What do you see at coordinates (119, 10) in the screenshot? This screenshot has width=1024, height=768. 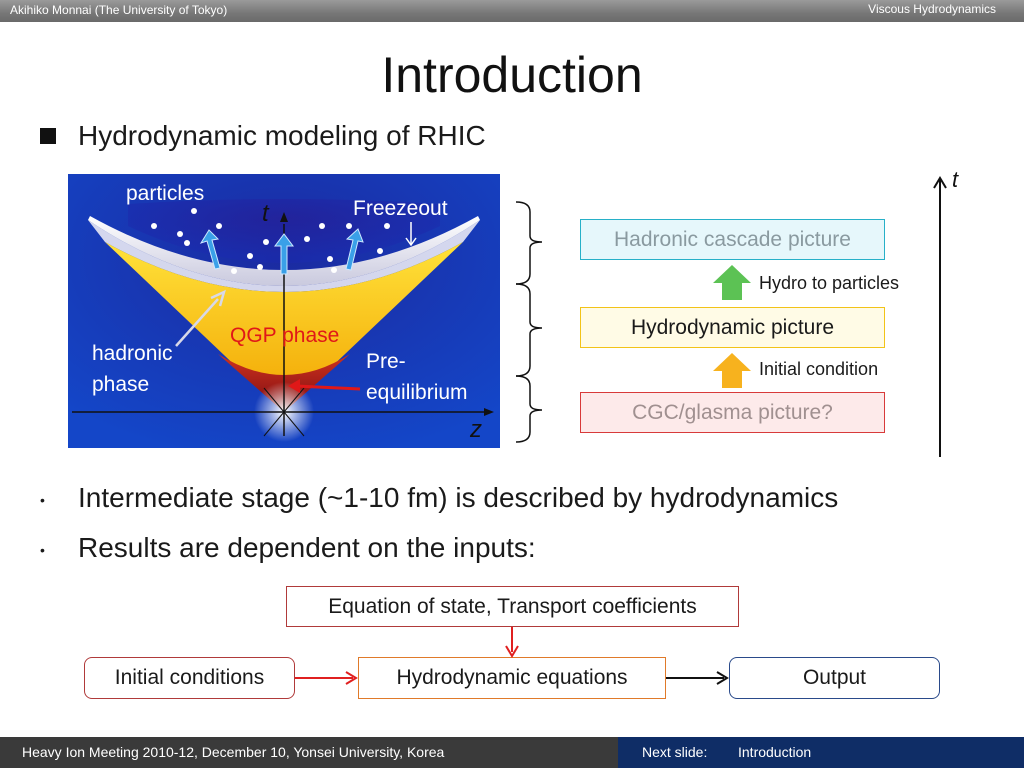 I see `header-author: Akihiko Monnai (The University of Tokyo)` at bounding box center [119, 10].